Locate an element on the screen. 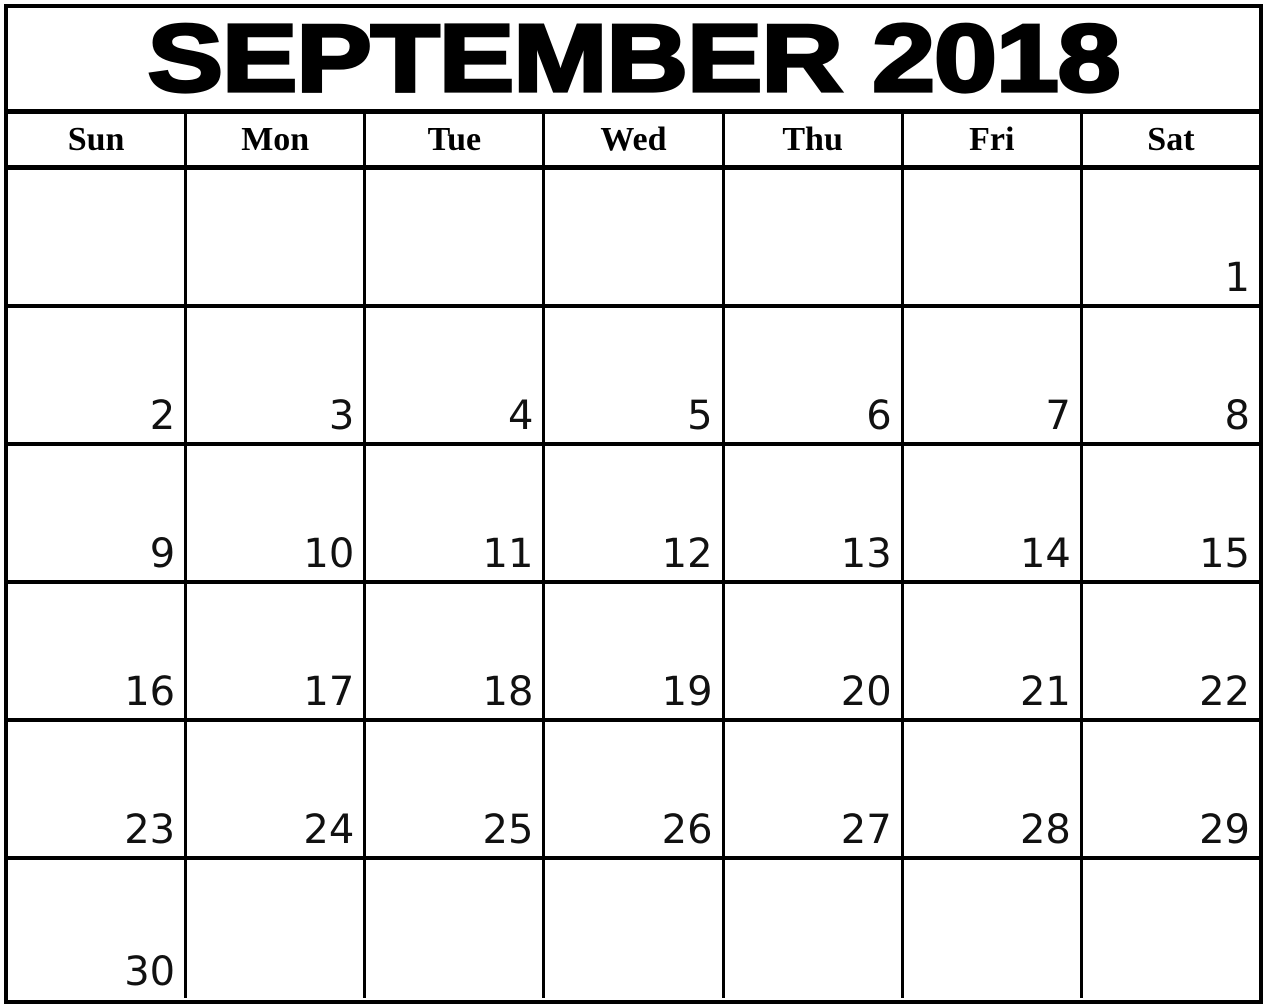 The image size is (1271, 1004). day-number: 5 is located at coordinates (700, 416).